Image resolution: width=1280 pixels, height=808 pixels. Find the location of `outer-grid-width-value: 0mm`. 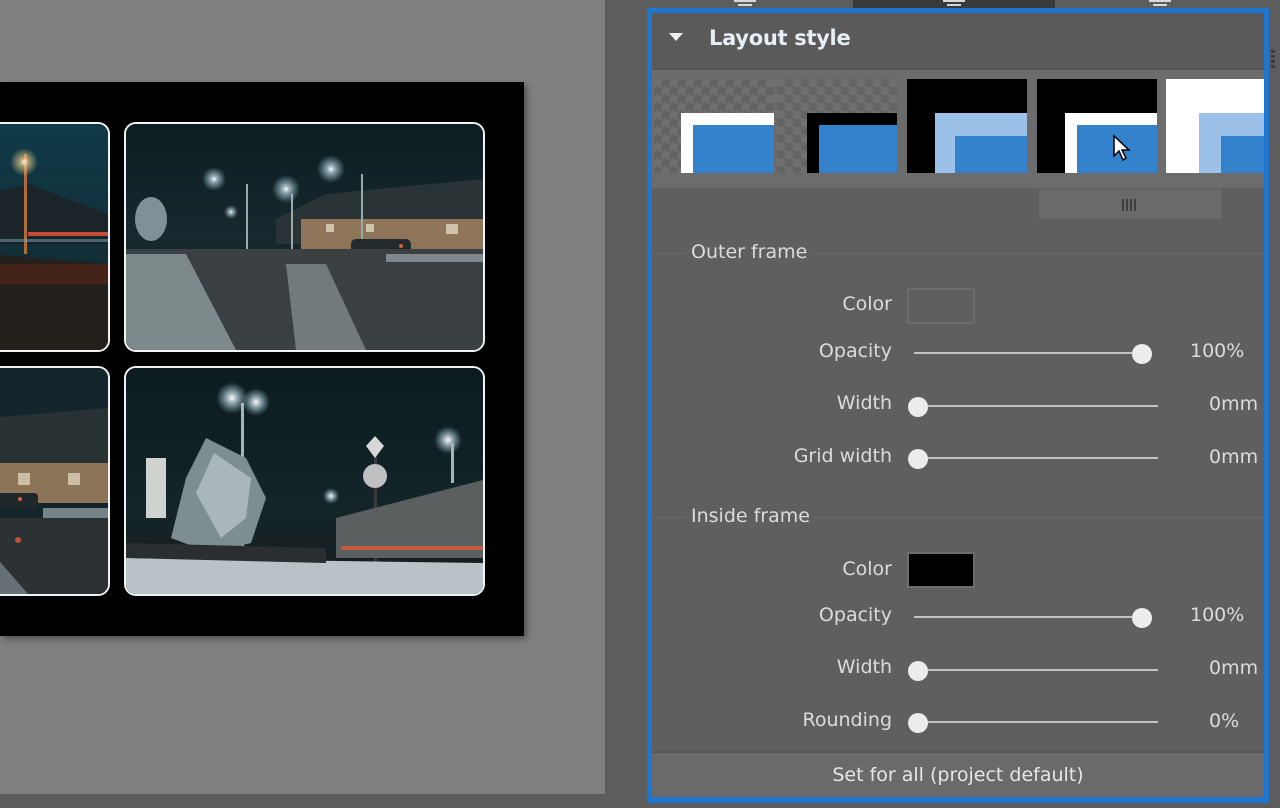

outer-grid-width-value: 0mm is located at coordinates (1234, 457).